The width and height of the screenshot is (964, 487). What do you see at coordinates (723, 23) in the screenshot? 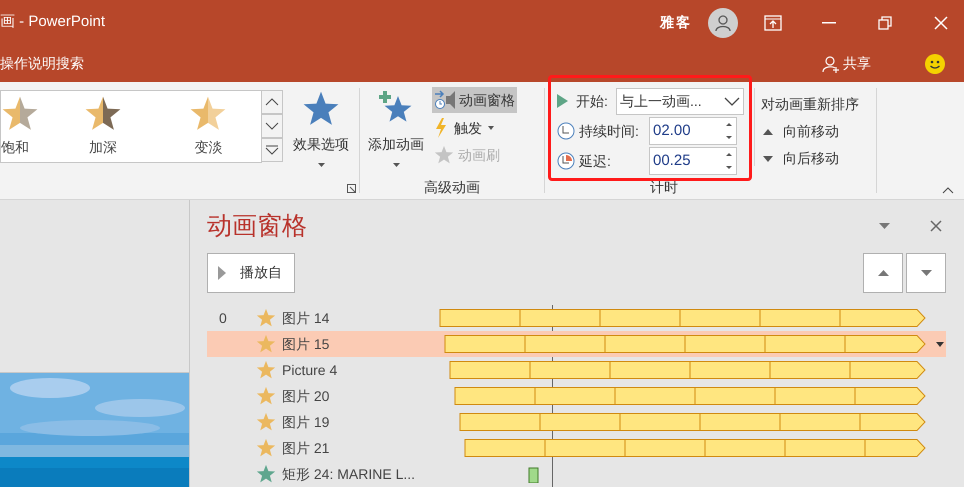
I see `avatar-icon` at bounding box center [723, 23].